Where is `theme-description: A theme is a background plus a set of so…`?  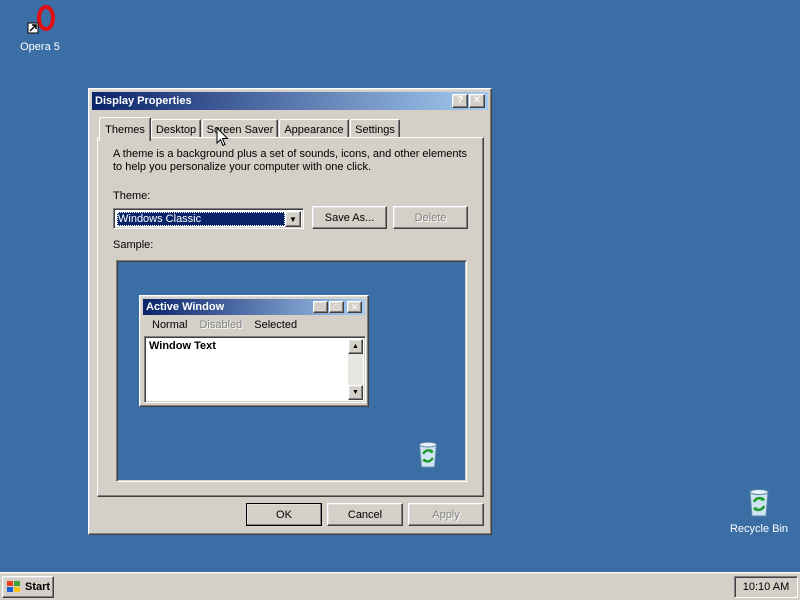
theme-description: A theme is a background plus a set of so… is located at coordinates (290, 160).